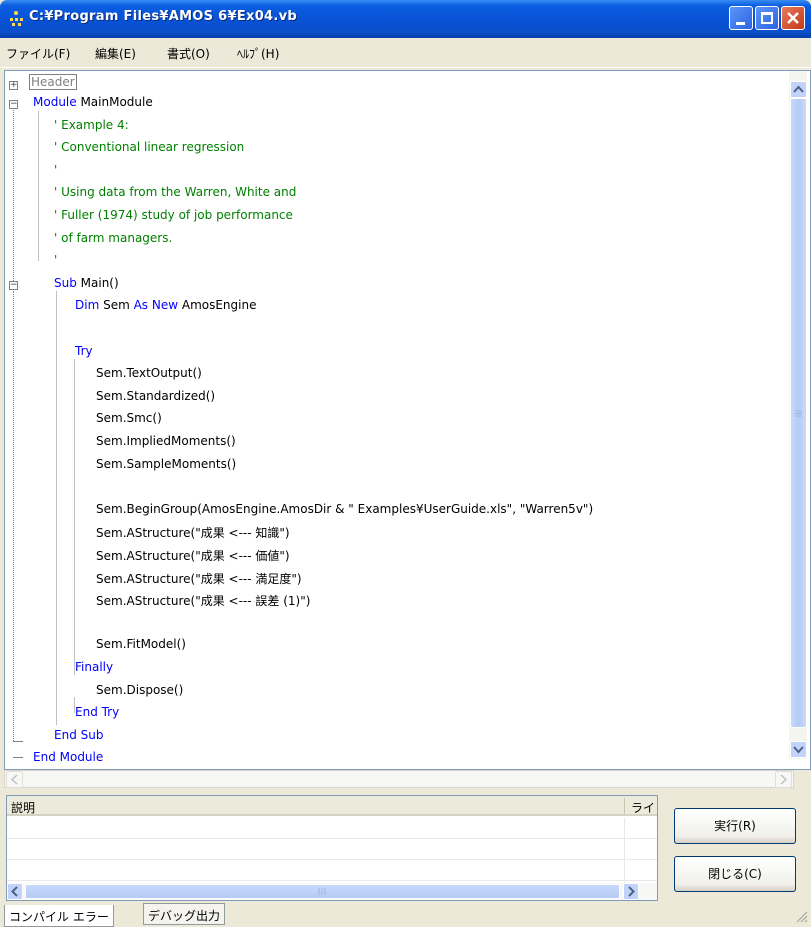  I want to click on menu-bar: ファイル(F) 編集(E) 書式(O) ﾍﾙﾌﾟ(H), so click(405, 53).